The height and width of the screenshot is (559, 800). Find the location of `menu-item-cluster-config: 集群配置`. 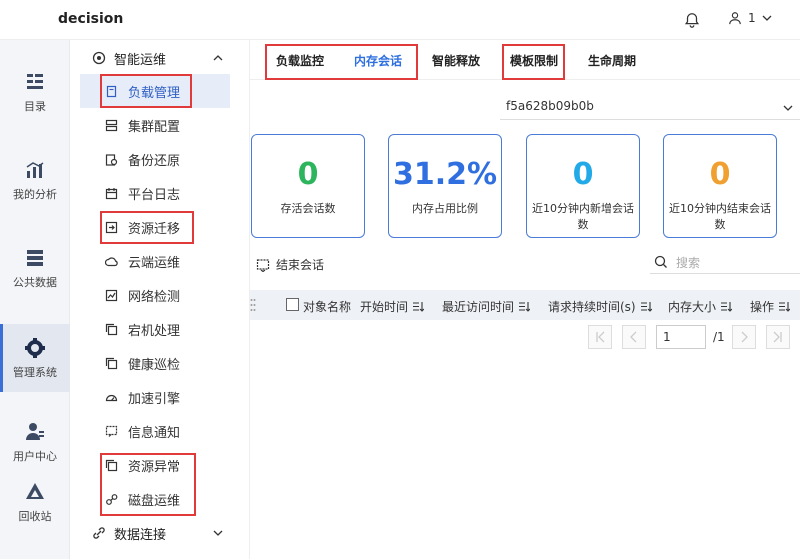

menu-item-cluster-config: 集群配置 is located at coordinates (155, 125).